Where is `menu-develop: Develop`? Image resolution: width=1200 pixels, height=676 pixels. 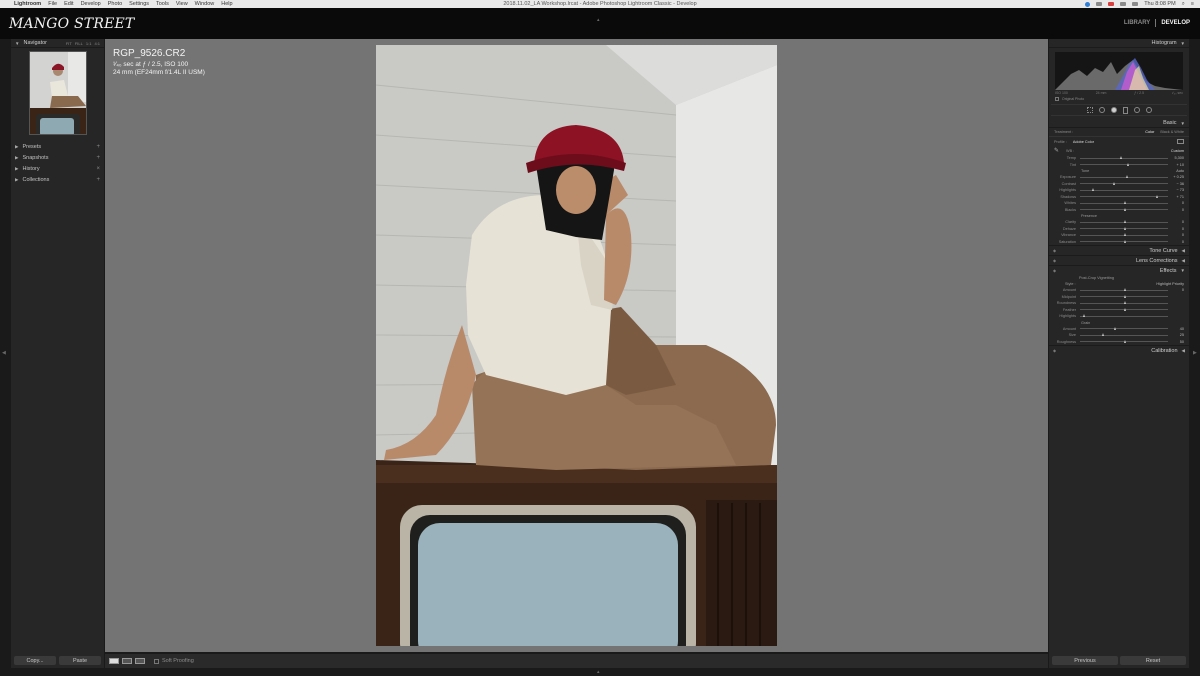 menu-develop: Develop is located at coordinates (91, 4).